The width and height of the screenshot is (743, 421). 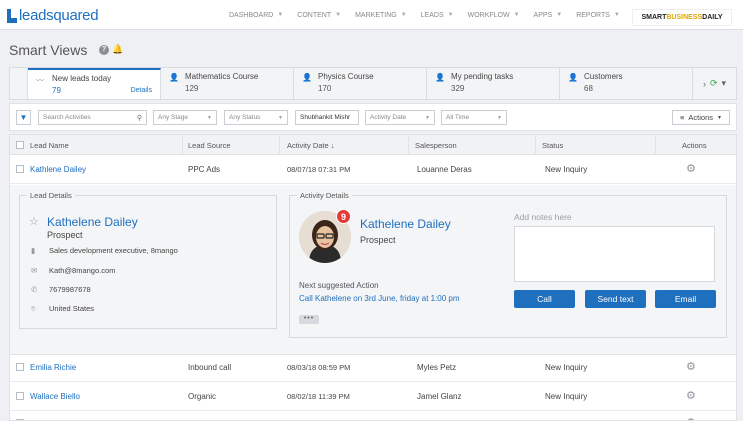 I want to click on lead-source: Inbound call, so click(x=210, y=367).